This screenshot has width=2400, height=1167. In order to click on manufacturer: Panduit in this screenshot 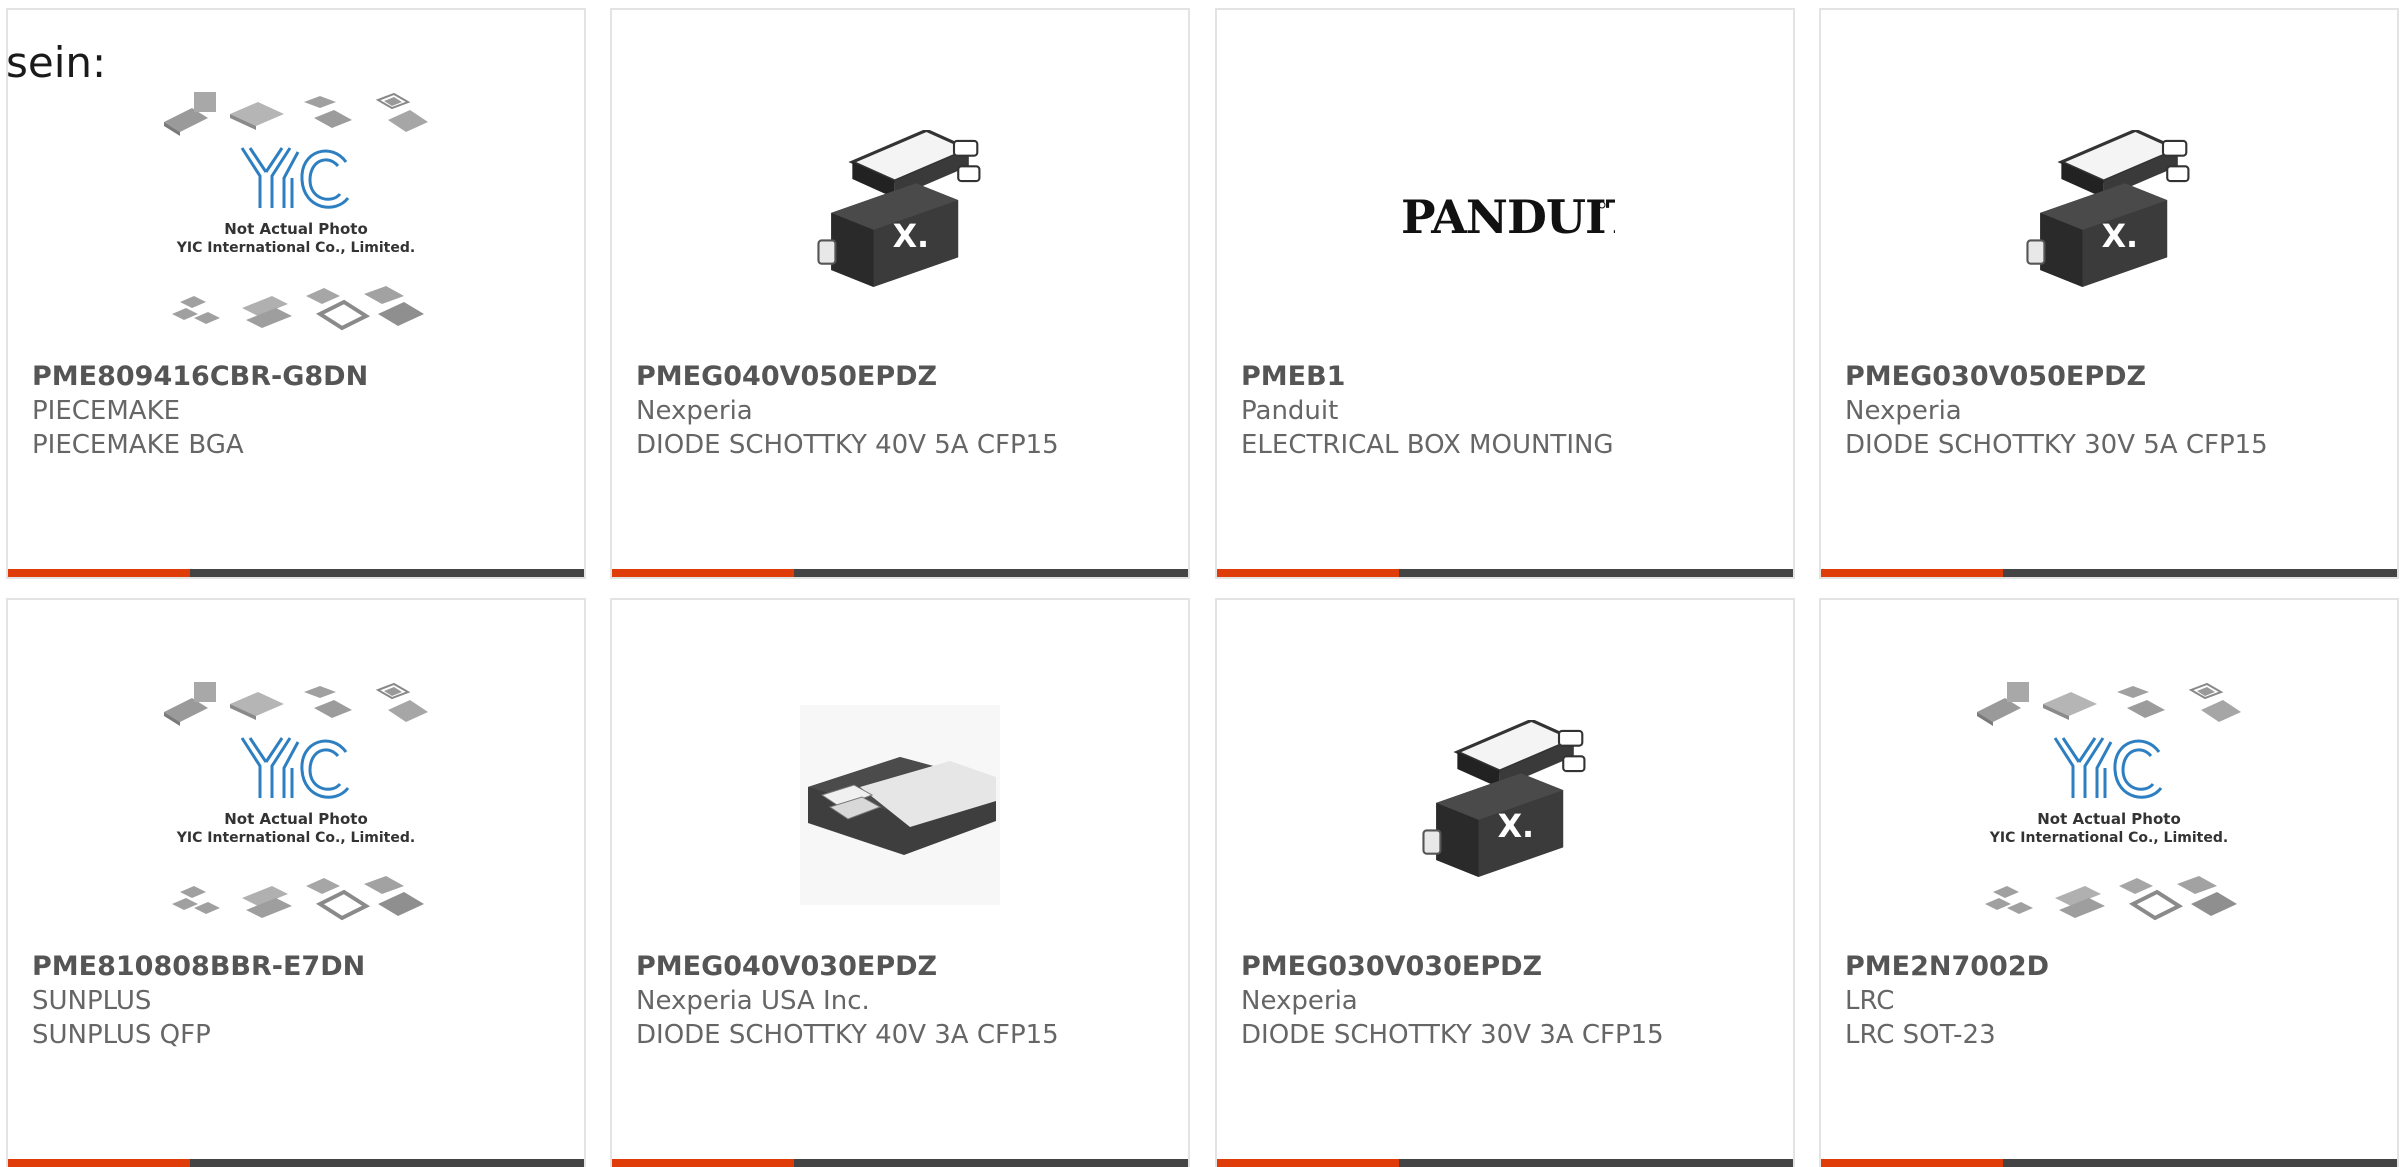, I will do `click(1290, 411)`.